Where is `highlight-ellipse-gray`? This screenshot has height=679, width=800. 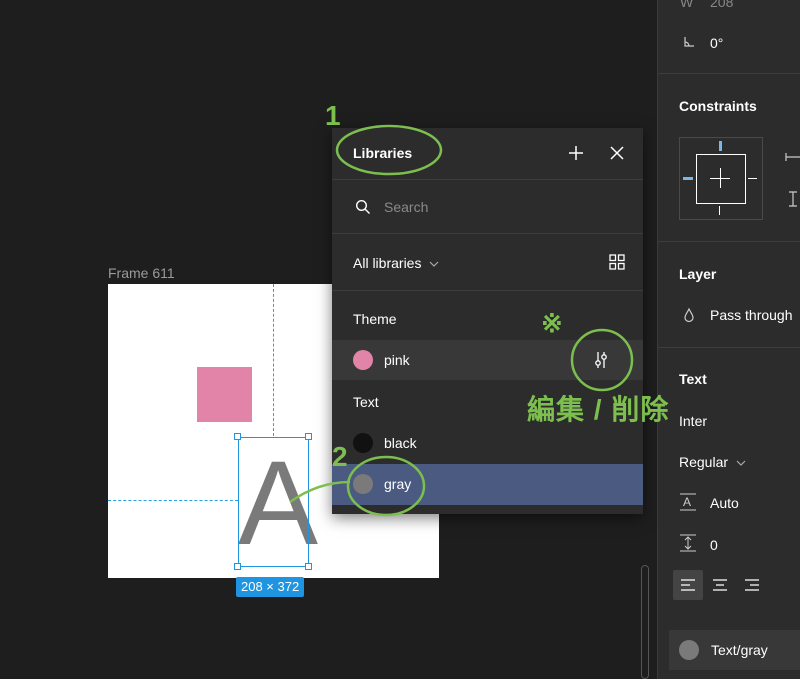 highlight-ellipse-gray is located at coordinates (386, 486).